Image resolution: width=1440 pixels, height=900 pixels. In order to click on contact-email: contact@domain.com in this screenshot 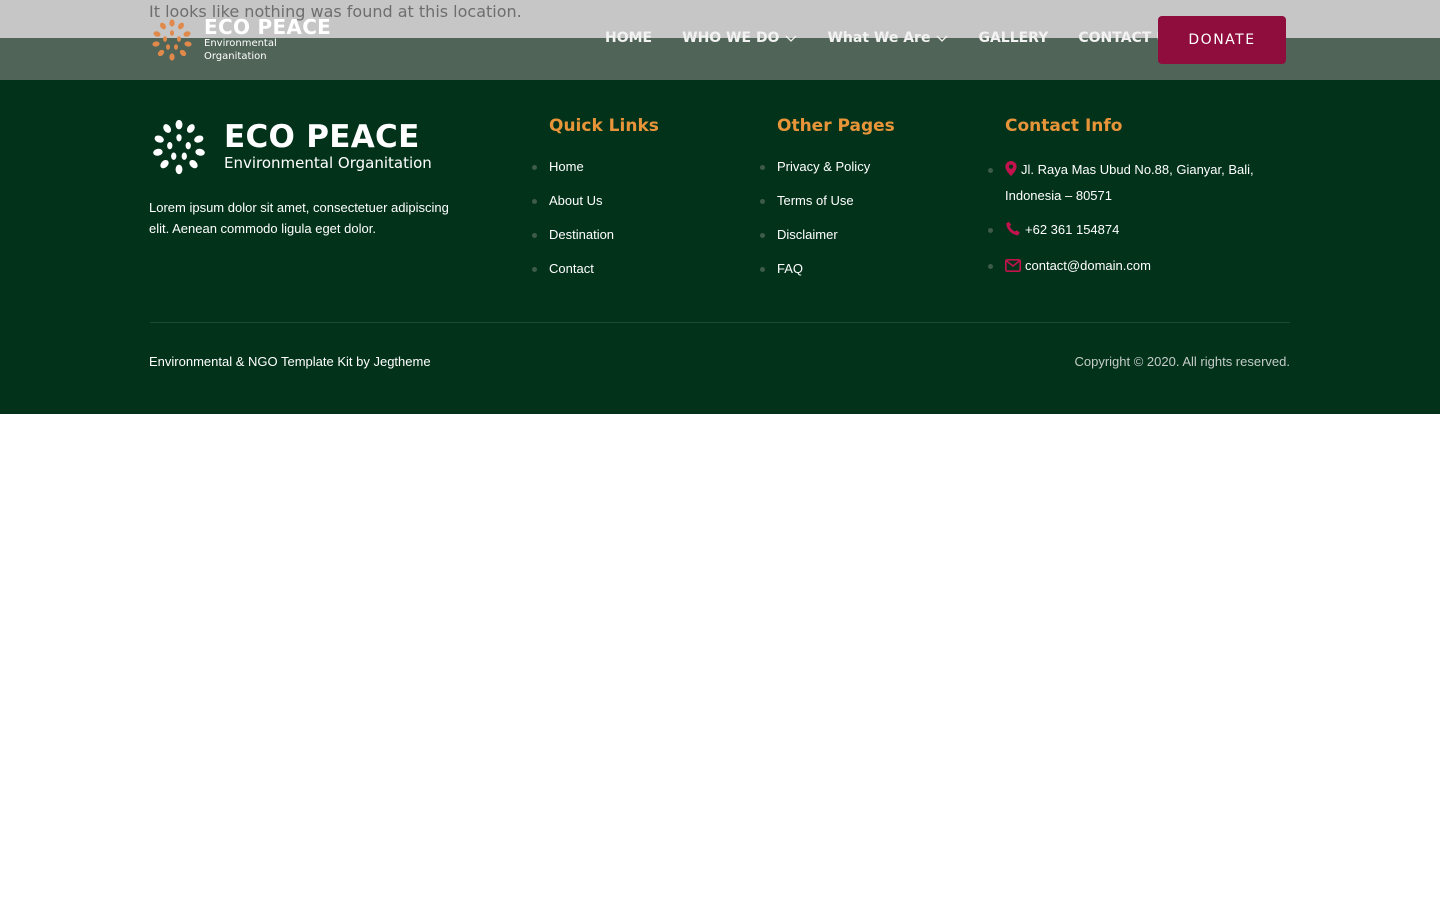, I will do `click(1131, 267)`.